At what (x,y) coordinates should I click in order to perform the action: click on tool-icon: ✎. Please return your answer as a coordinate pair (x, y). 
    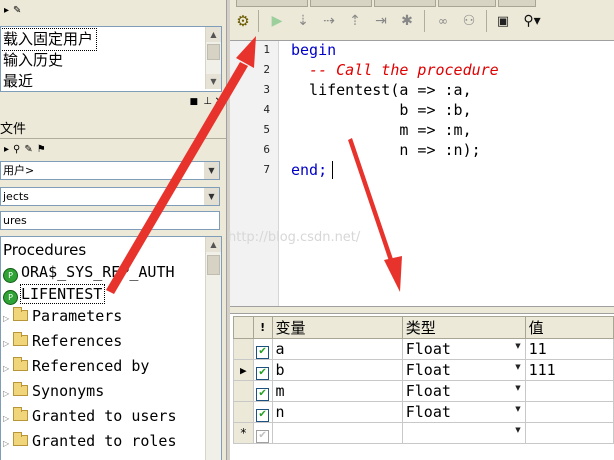
    Looking at the image, I should click on (17, 10).